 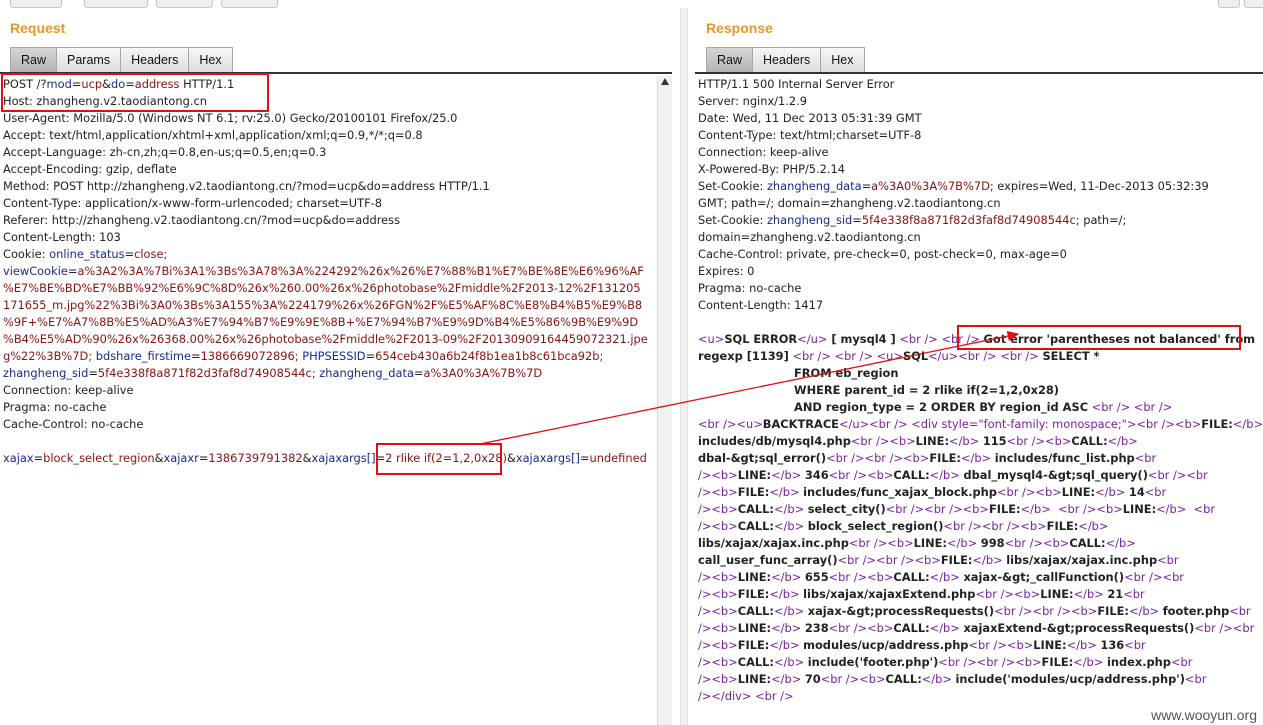 I want to click on highlight-request-line, so click(x=135, y=92).